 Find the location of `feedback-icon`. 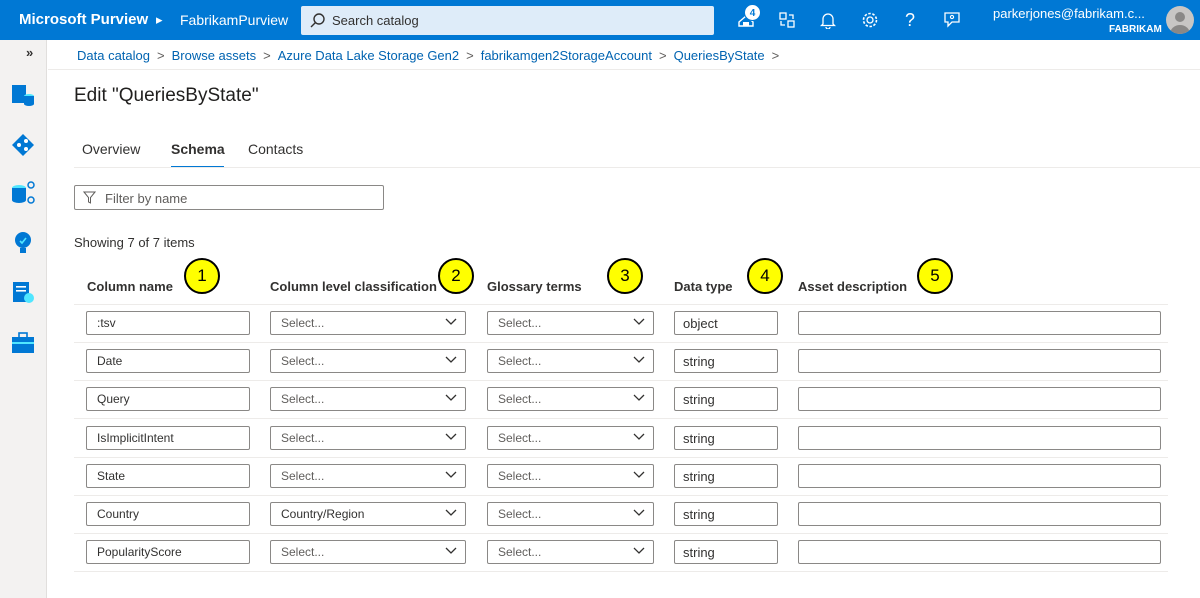

feedback-icon is located at coordinates (952, 20).